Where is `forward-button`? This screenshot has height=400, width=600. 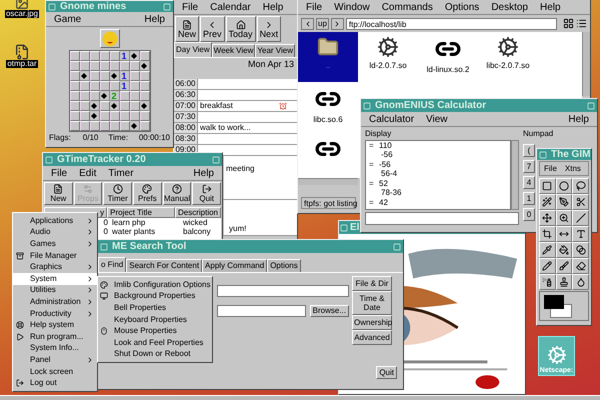 forward-button is located at coordinates (337, 24).